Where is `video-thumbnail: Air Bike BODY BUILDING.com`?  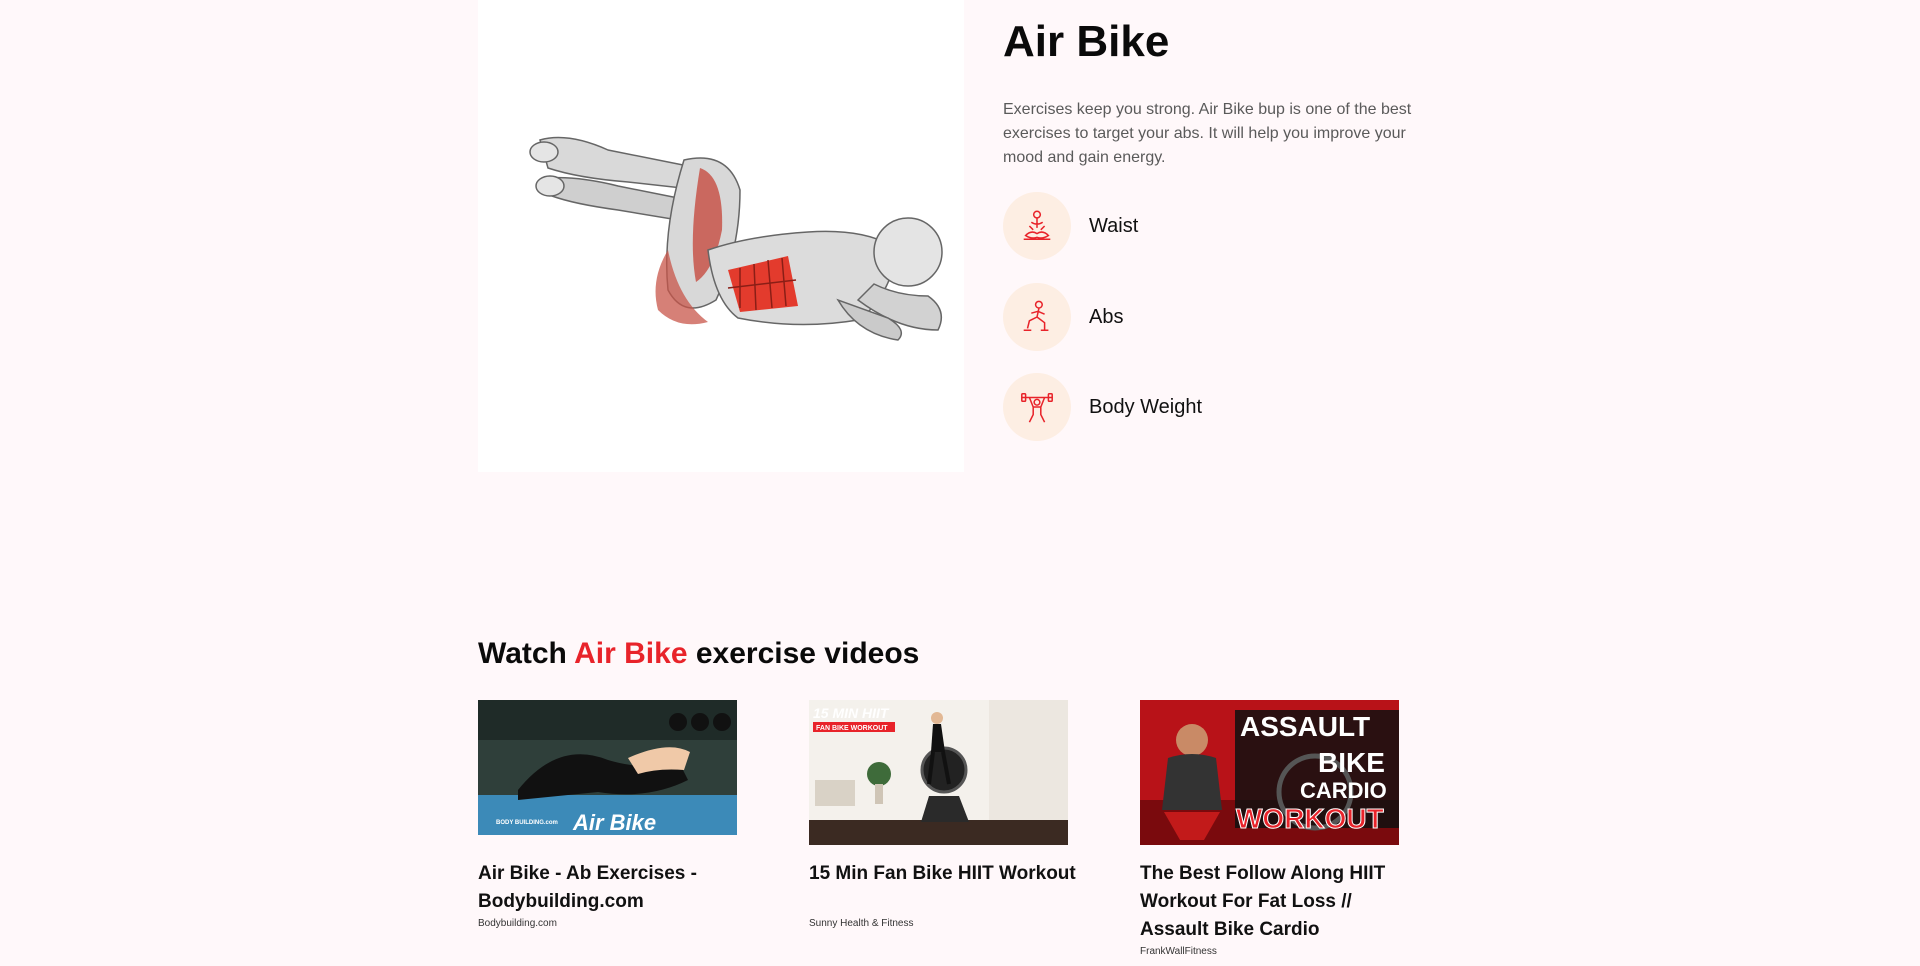 video-thumbnail: Air Bike BODY BUILDING.com is located at coordinates (607, 767).